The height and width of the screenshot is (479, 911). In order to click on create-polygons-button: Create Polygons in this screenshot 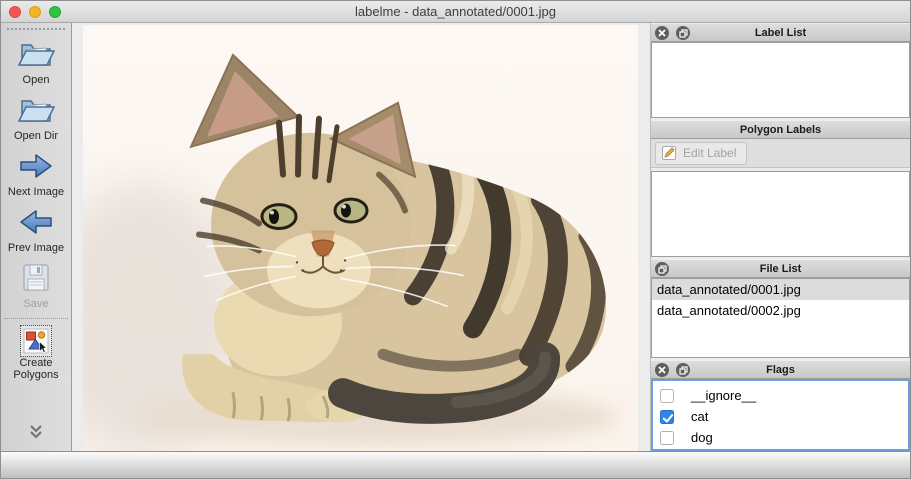, I will do `click(36, 353)`.